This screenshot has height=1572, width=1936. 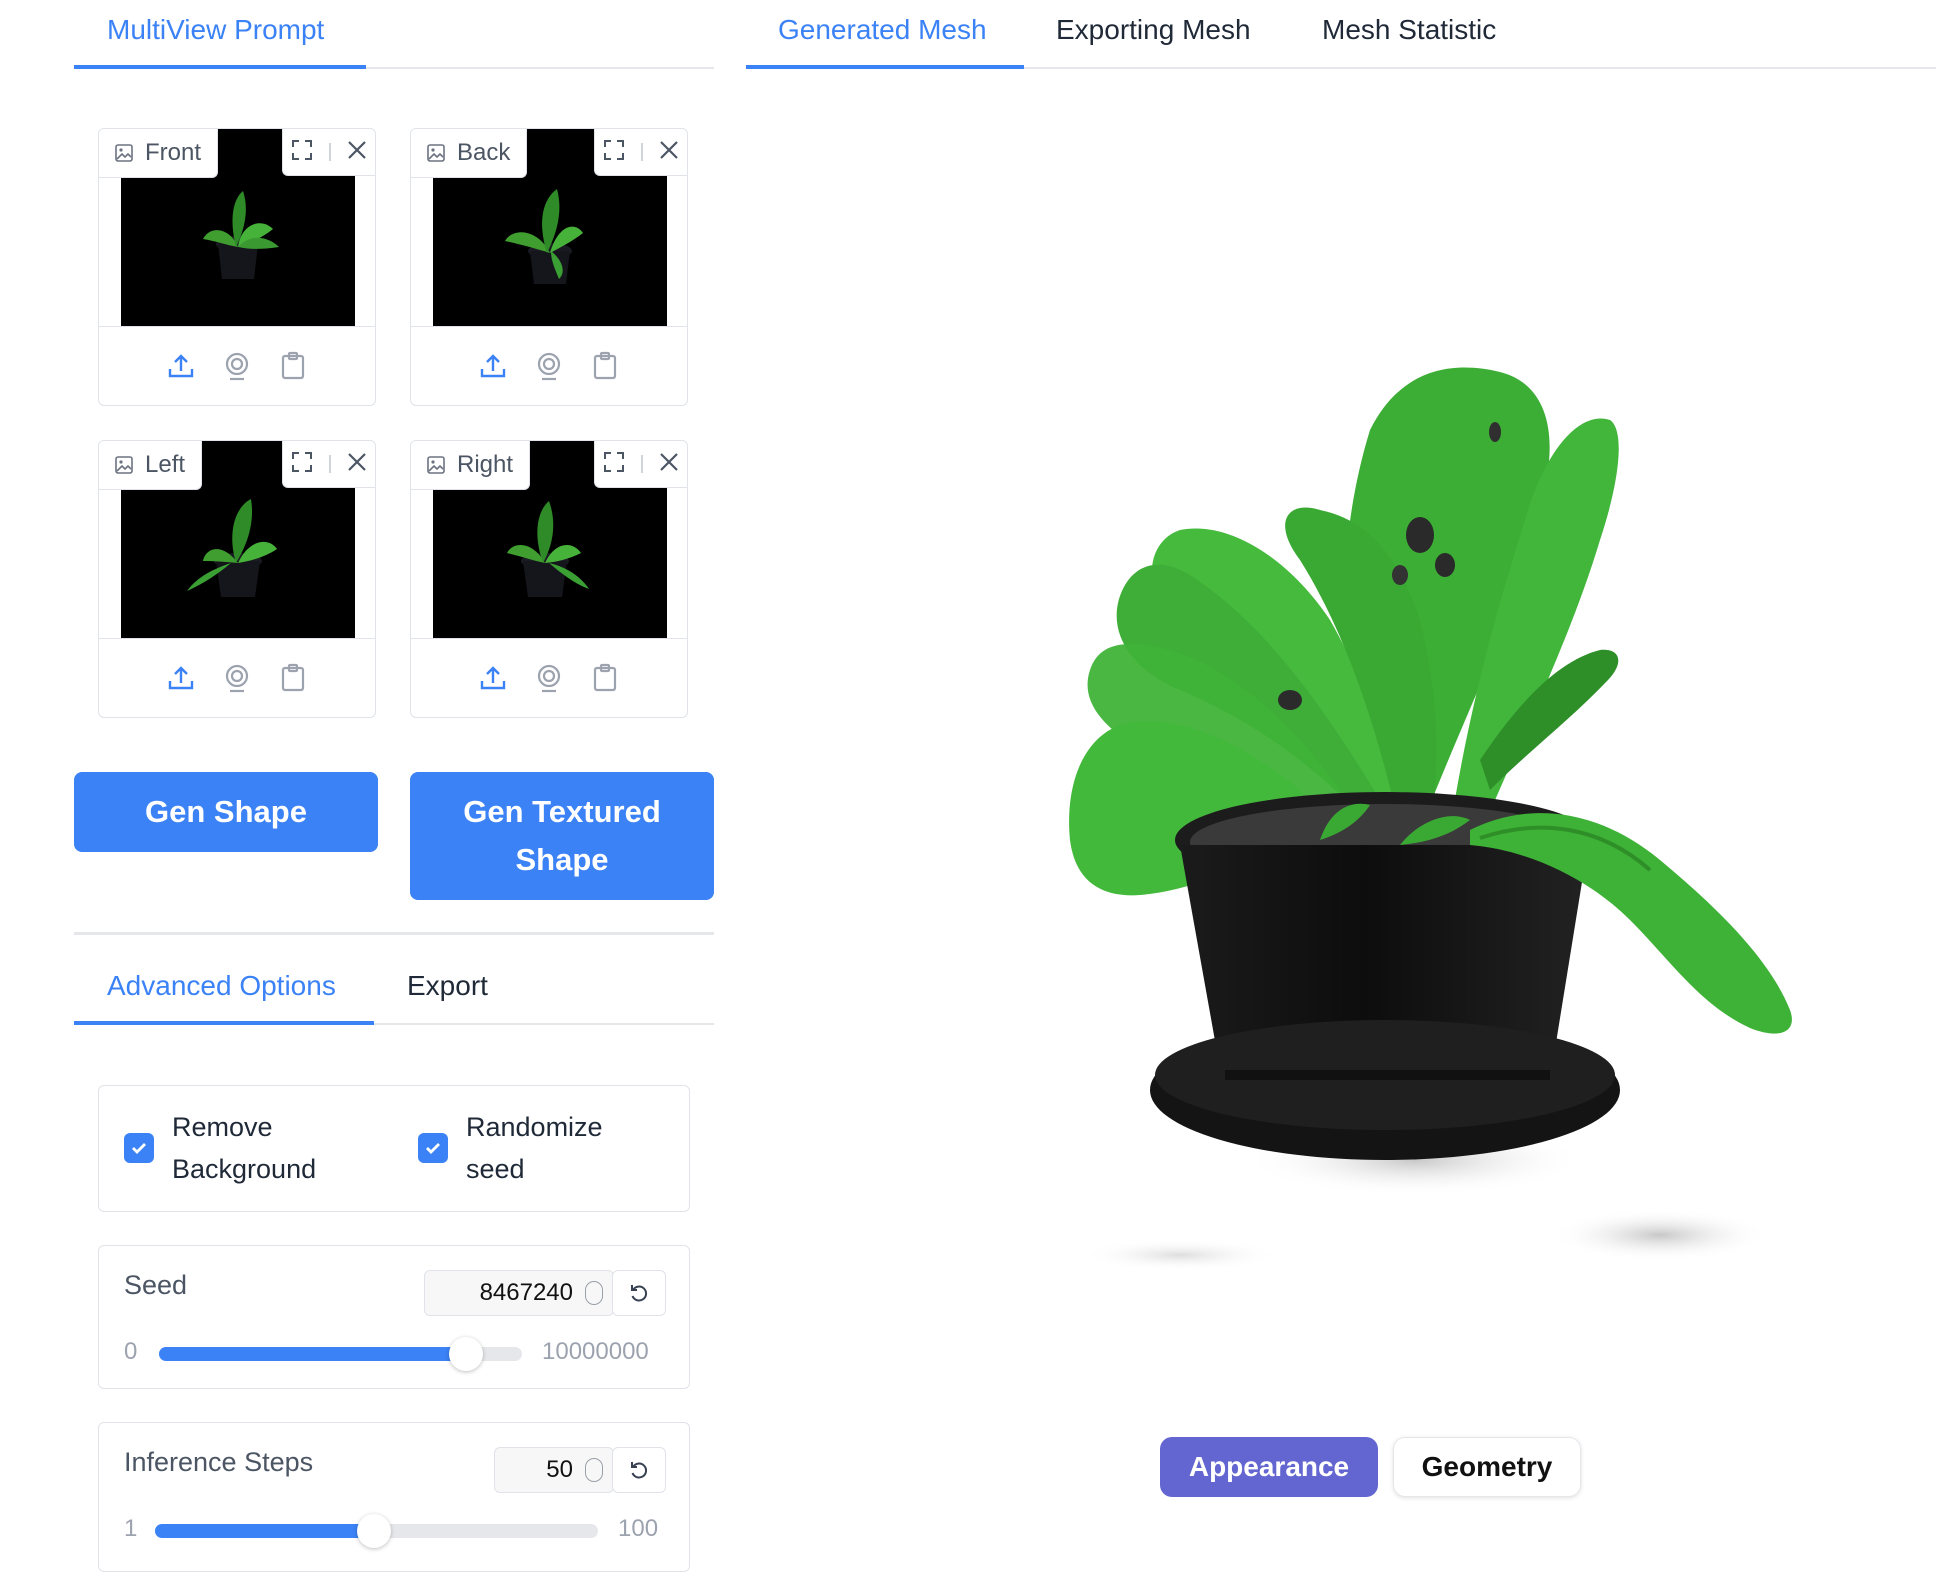 What do you see at coordinates (131, 1528) in the screenshot?
I see `inference-steps-min: 1` at bounding box center [131, 1528].